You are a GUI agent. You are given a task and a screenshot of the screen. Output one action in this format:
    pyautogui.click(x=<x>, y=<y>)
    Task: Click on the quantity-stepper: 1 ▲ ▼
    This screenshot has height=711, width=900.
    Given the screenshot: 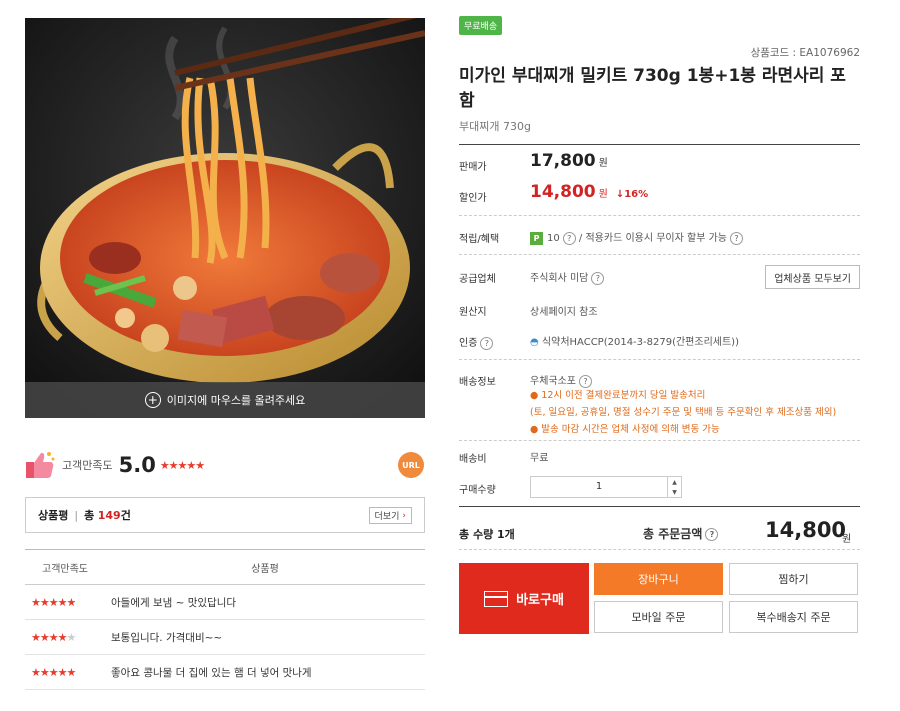 What is the action you would take?
    pyautogui.click(x=606, y=487)
    